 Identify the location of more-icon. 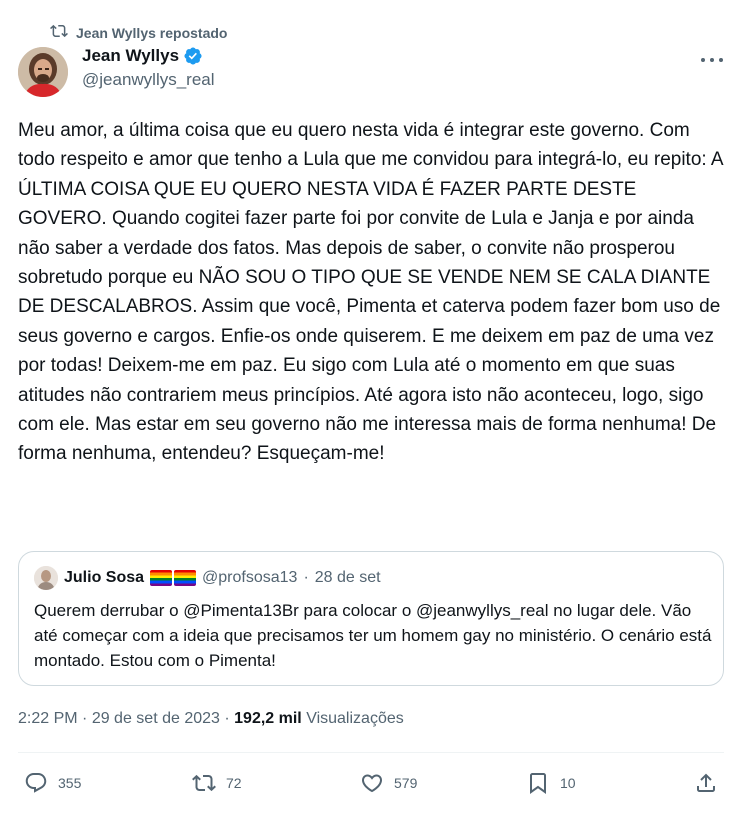
(712, 60).